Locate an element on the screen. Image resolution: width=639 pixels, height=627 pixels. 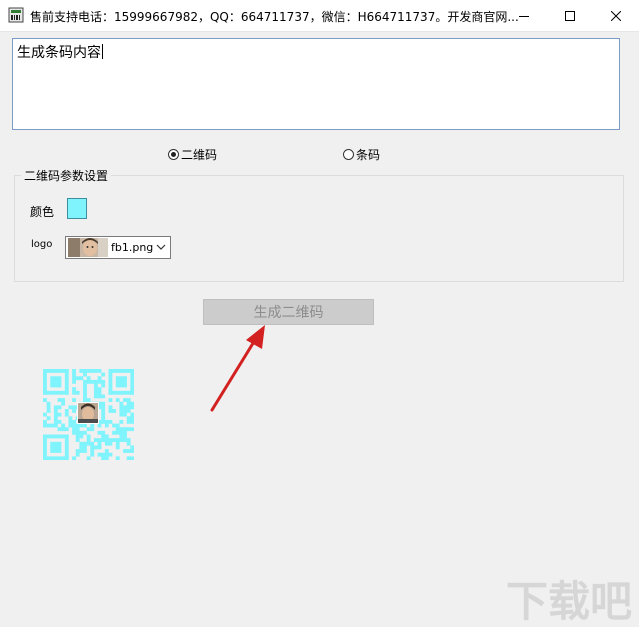
generated-qrcode-image is located at coordinates (88, 414).